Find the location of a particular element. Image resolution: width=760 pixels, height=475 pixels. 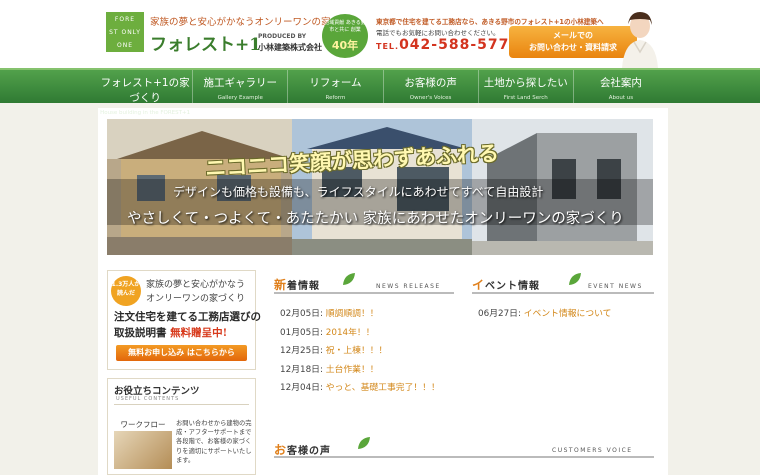

hero-catchcopy: やさしくて・つよくて・あたたかい 家族にあわせたオンリーワンの家づくり is located at coordinates (375, 219).